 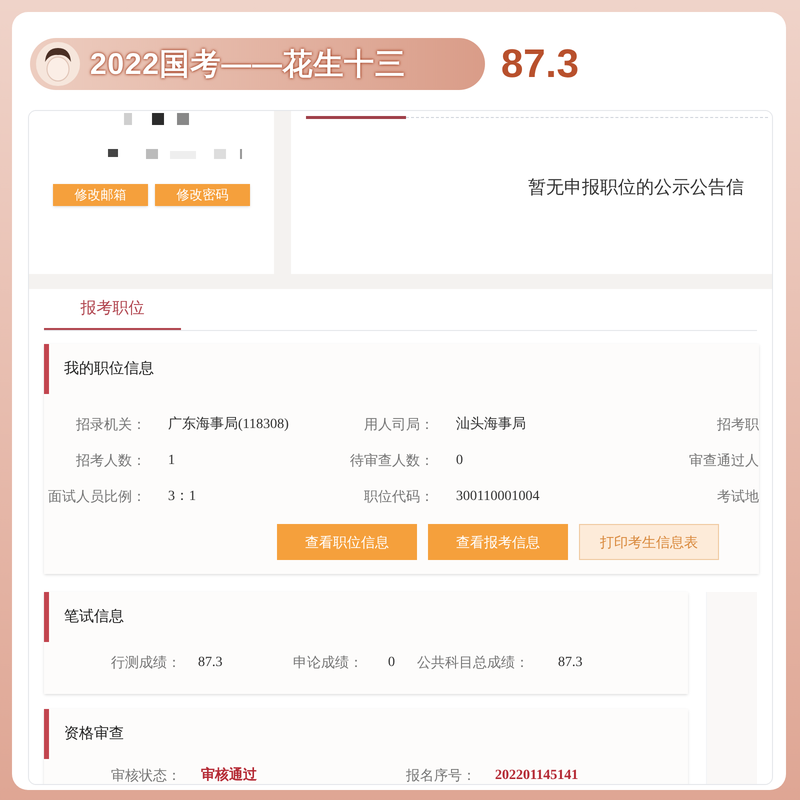 I want to click on field-label: 职位代码：, so click(x=398, y=496).